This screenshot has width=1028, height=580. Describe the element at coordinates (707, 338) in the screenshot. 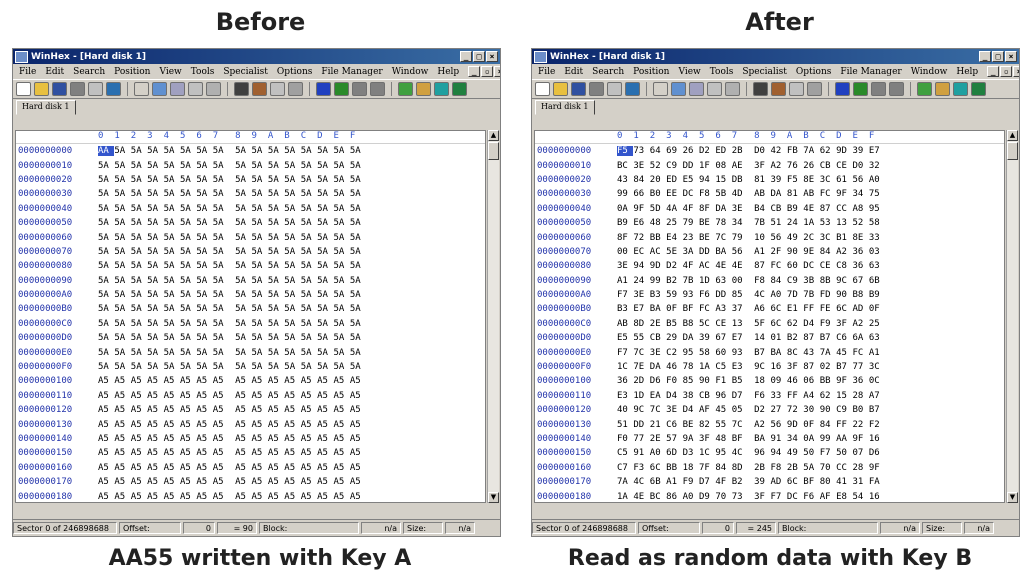

I see `hex-byte: 39` at that location.